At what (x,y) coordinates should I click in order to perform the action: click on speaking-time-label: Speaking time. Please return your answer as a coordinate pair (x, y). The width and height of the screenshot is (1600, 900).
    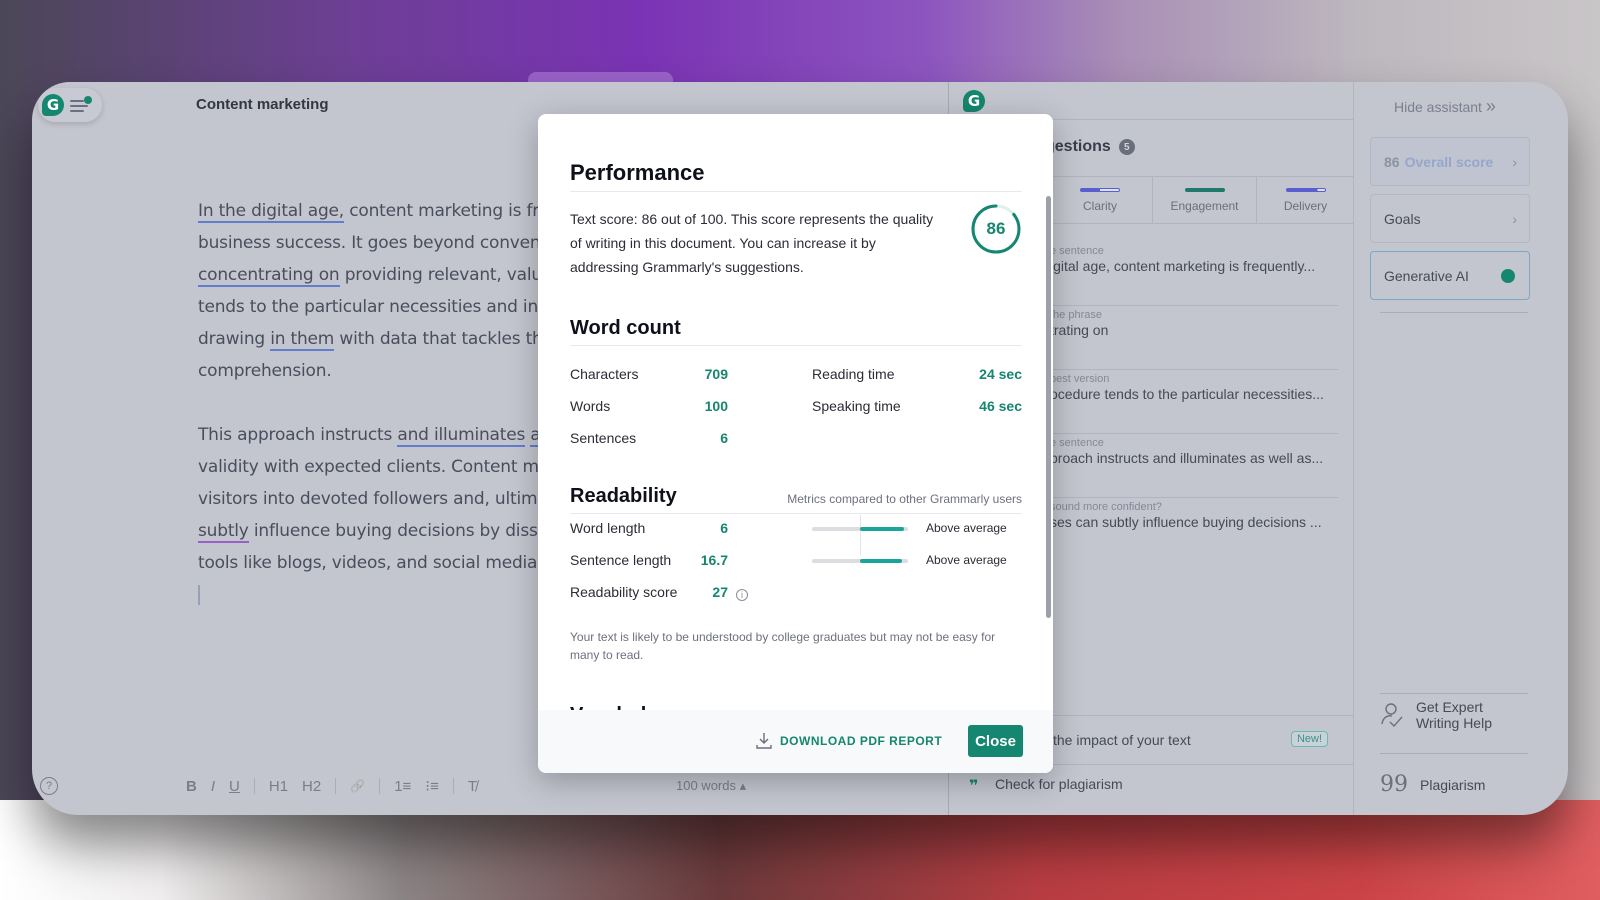
    Looking at the image, I should click on (856, 406).